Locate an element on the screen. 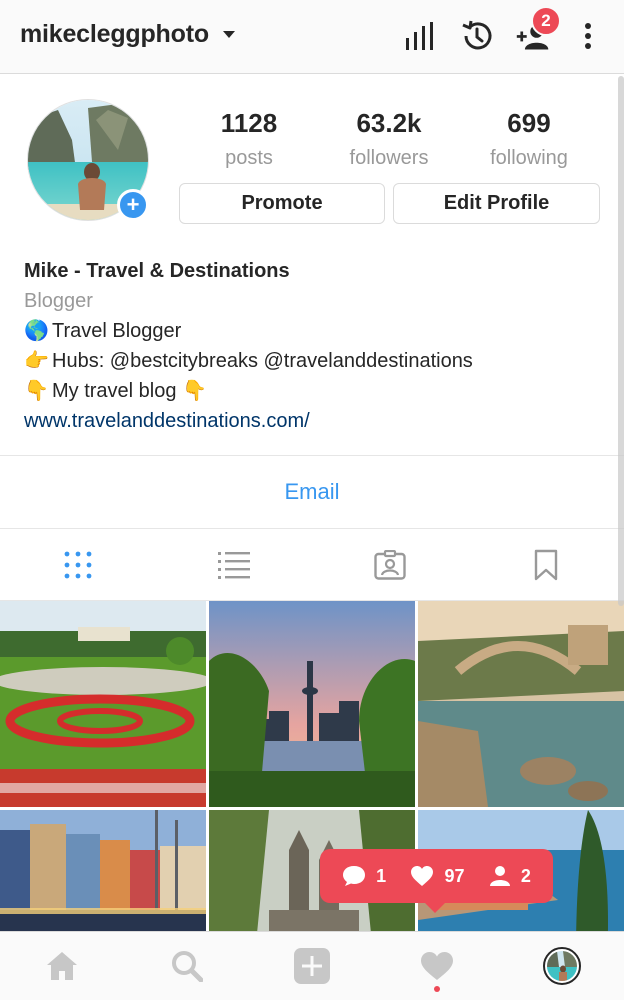  followers-stat: 63.2k followers is located at coordinates (389, 139).